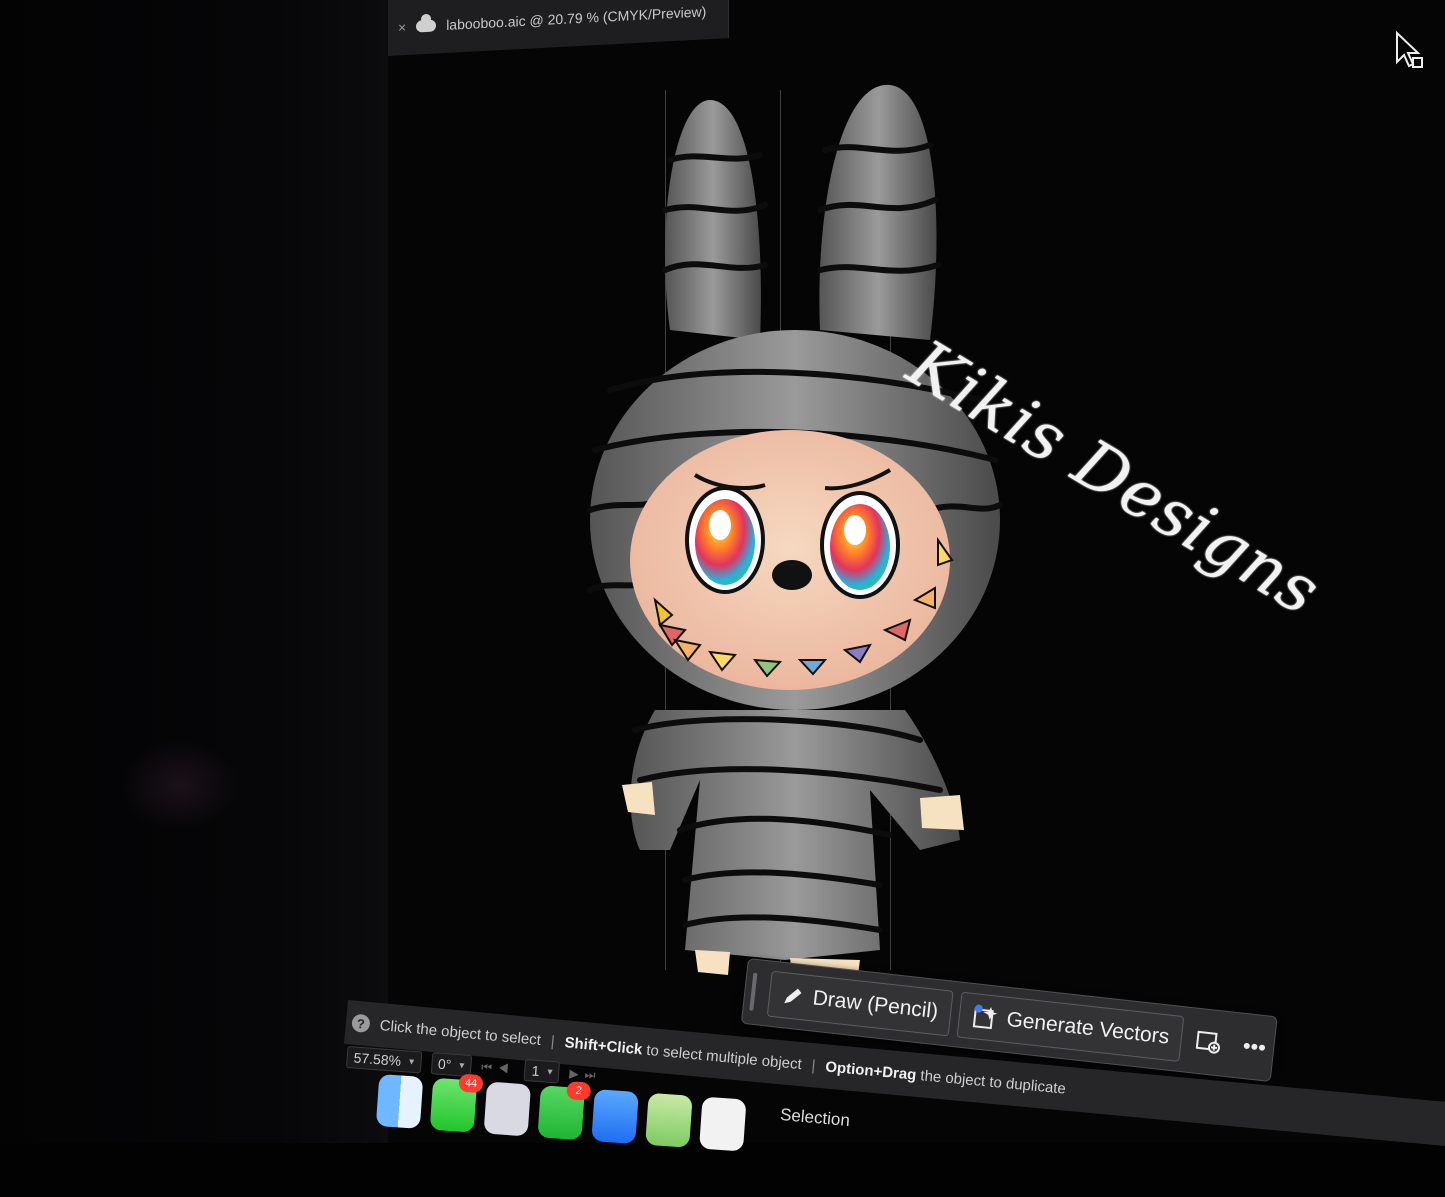 This screenshot has width=1445, height=1197. What do you see at coordinates (456, 1103) in the screenshot?
I see `messages-icon: 44` at bounding box center [456, 1103].